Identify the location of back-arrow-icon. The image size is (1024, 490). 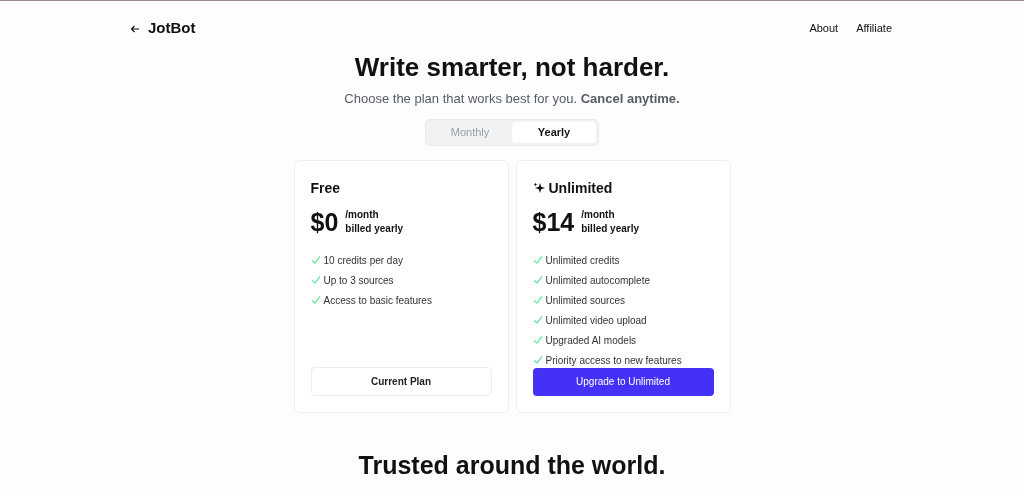
(135, 28).